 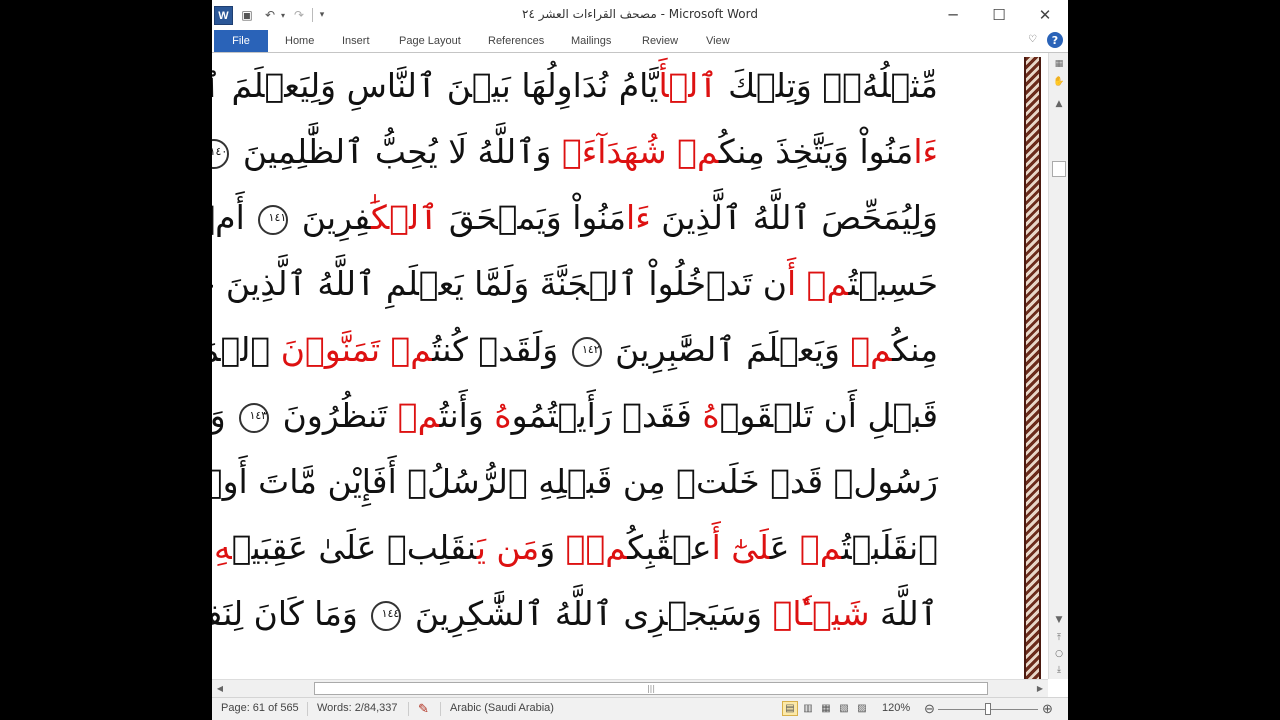 I want to click on scroll-up-icon: ▲, so click(x=1059, y=104).